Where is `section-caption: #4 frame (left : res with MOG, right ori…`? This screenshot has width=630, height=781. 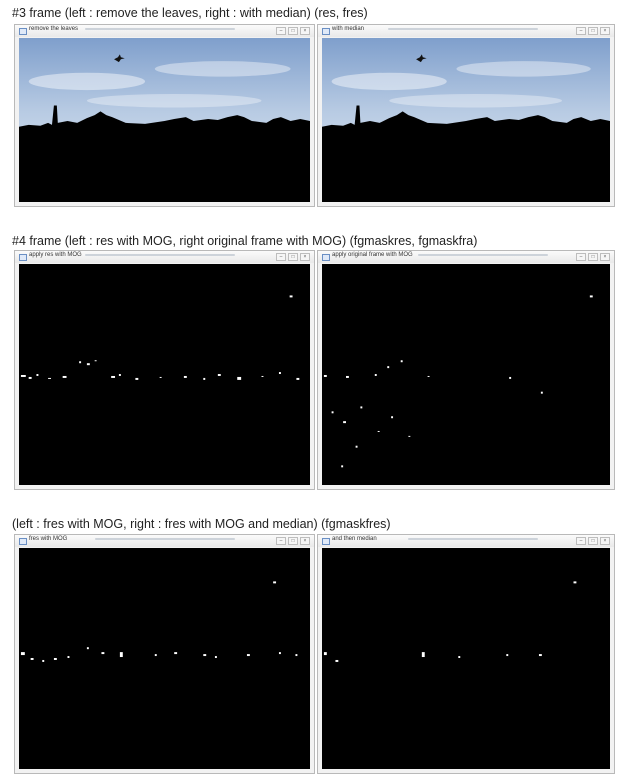 section-caption: #4 frame (left : res with MOG, right ori… is located at coordinates (245, 241).